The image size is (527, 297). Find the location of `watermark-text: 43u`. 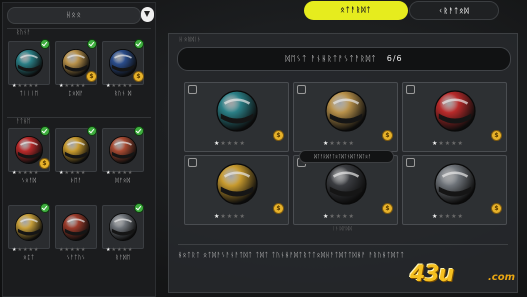

watermark-text: 43u is located at coordinates (432, 274).